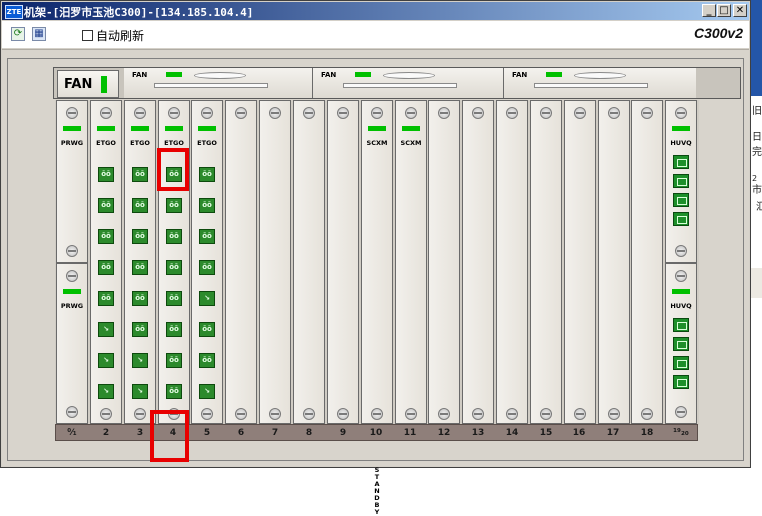  I want to click on window-title: 机架-[汨罗市玉池C300]-[134.185.104.4], so click(139, 12).